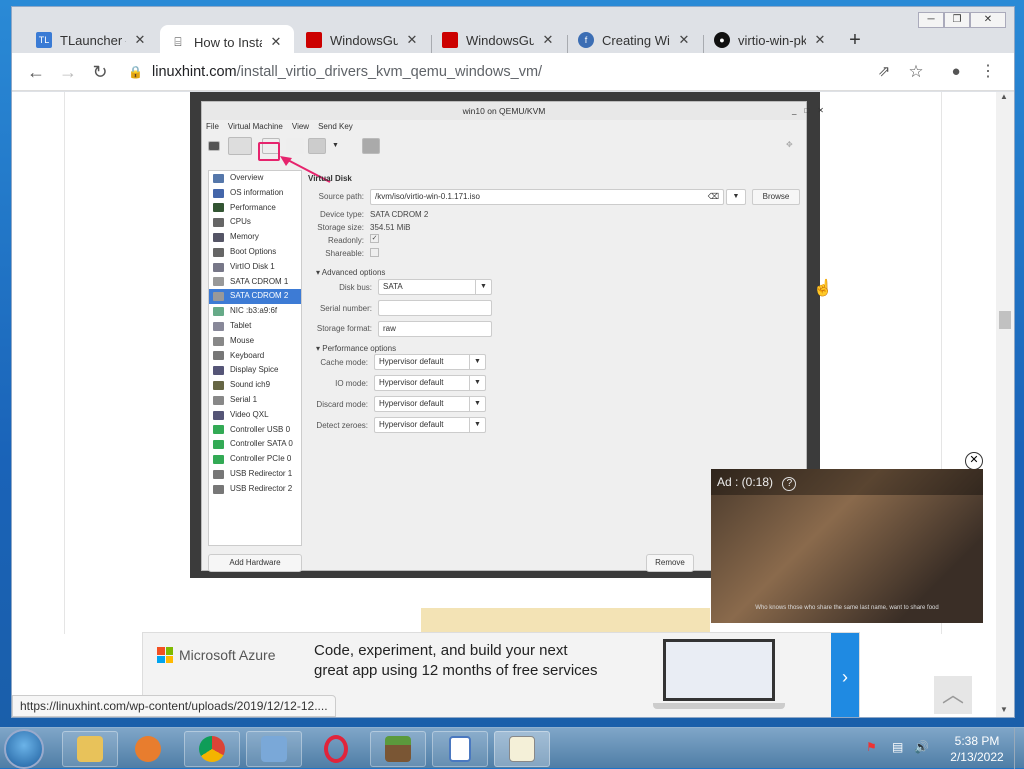 This screenshot has width=1024, height=769. What do you see at coordinates (956, 73) in the screenshot?
I see `profile-icon: ●` at bounding box center [956, 73].